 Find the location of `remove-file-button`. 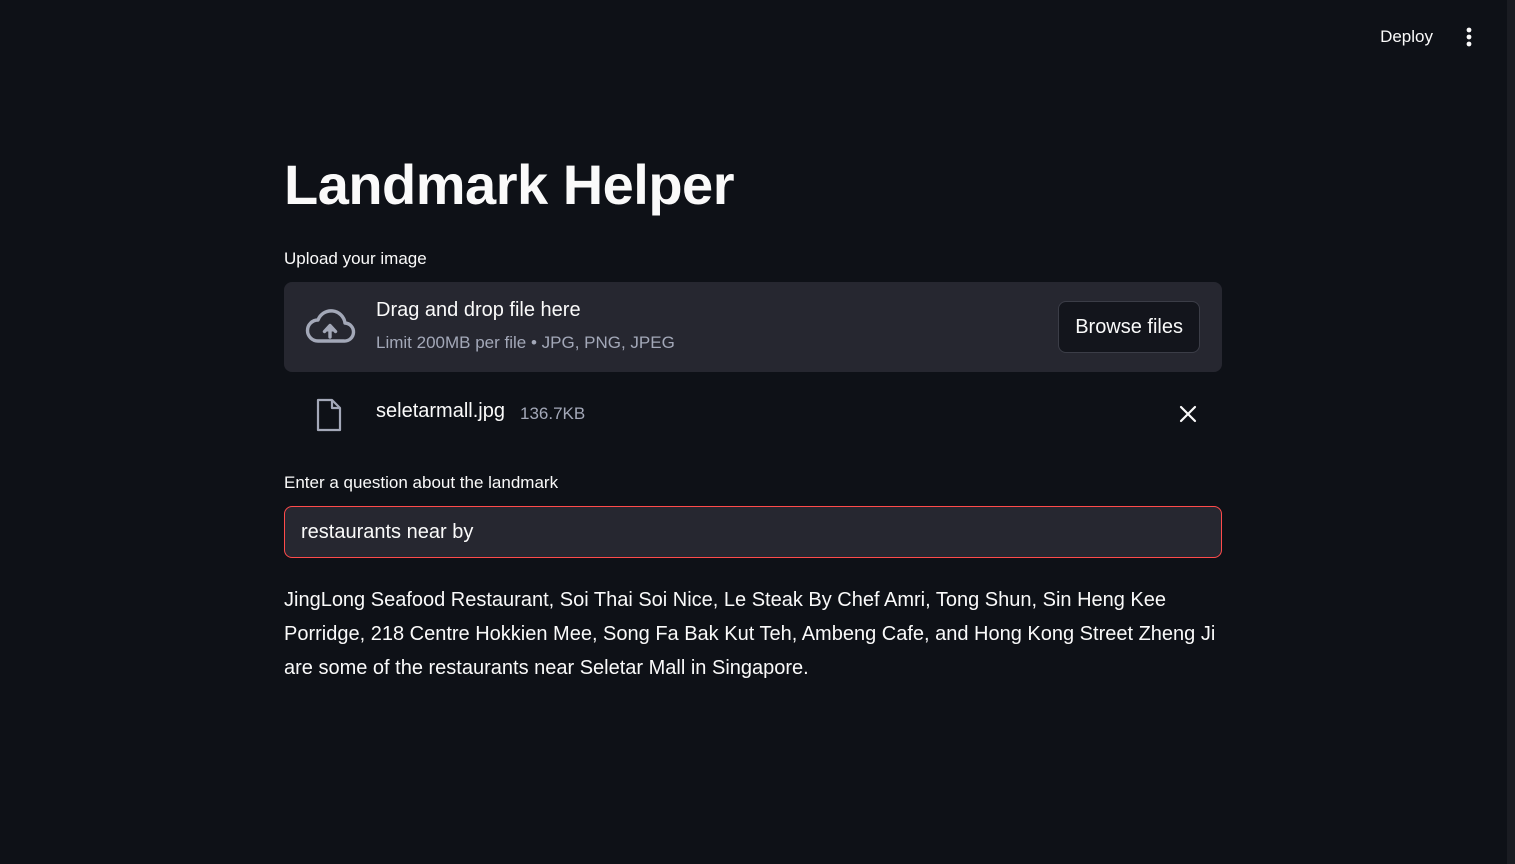

remove-file-button is located at coordinates (1188, 414).